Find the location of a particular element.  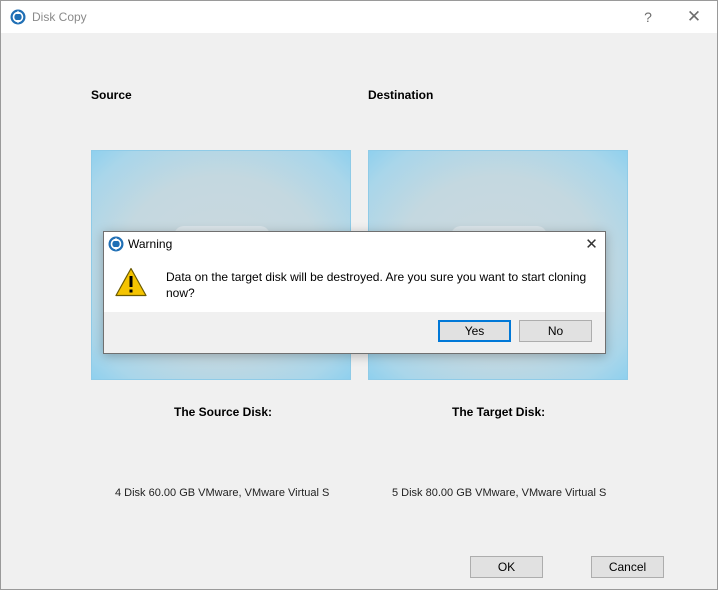

target-disk-info: 5 Disk 80.00 GB VMware, VMware Virtual S is located at coordinates (499, 493).